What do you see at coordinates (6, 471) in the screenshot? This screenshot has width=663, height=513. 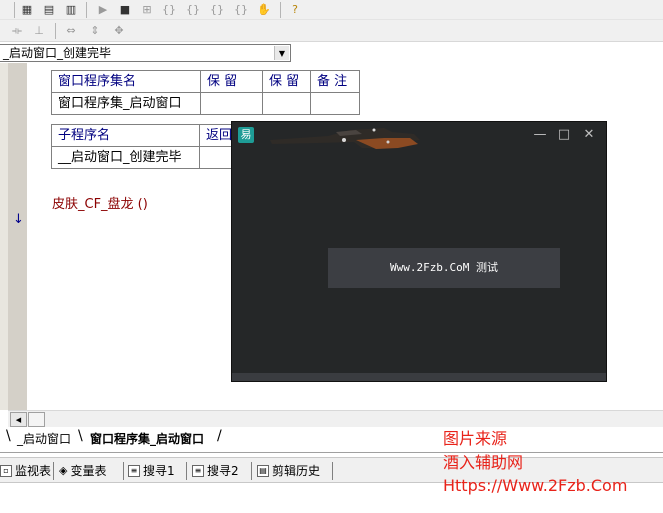 I see `watch-icon: ▫` at bounding box center [6, 471].